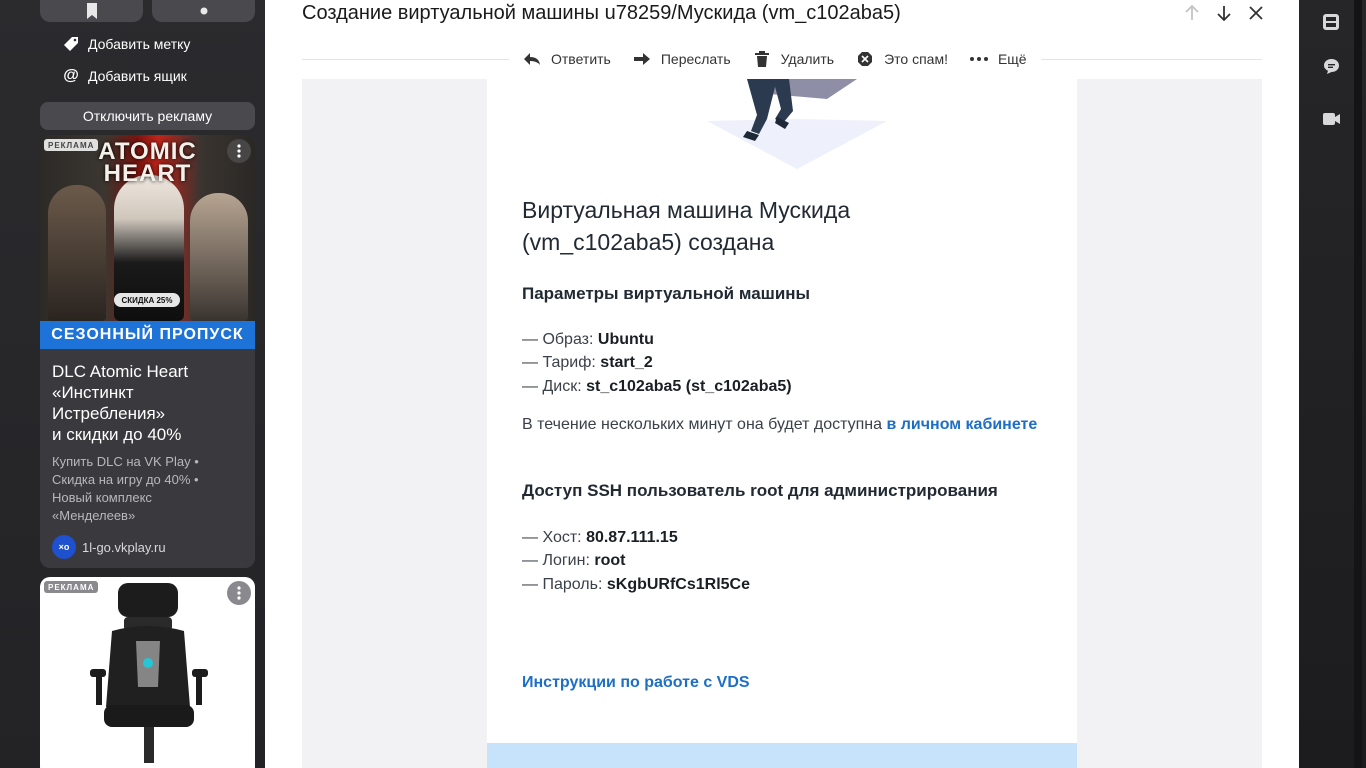  I want to click on ssh-password: — Пароль: sKgbURfCs1Rl5Ce, so click(636, 585).